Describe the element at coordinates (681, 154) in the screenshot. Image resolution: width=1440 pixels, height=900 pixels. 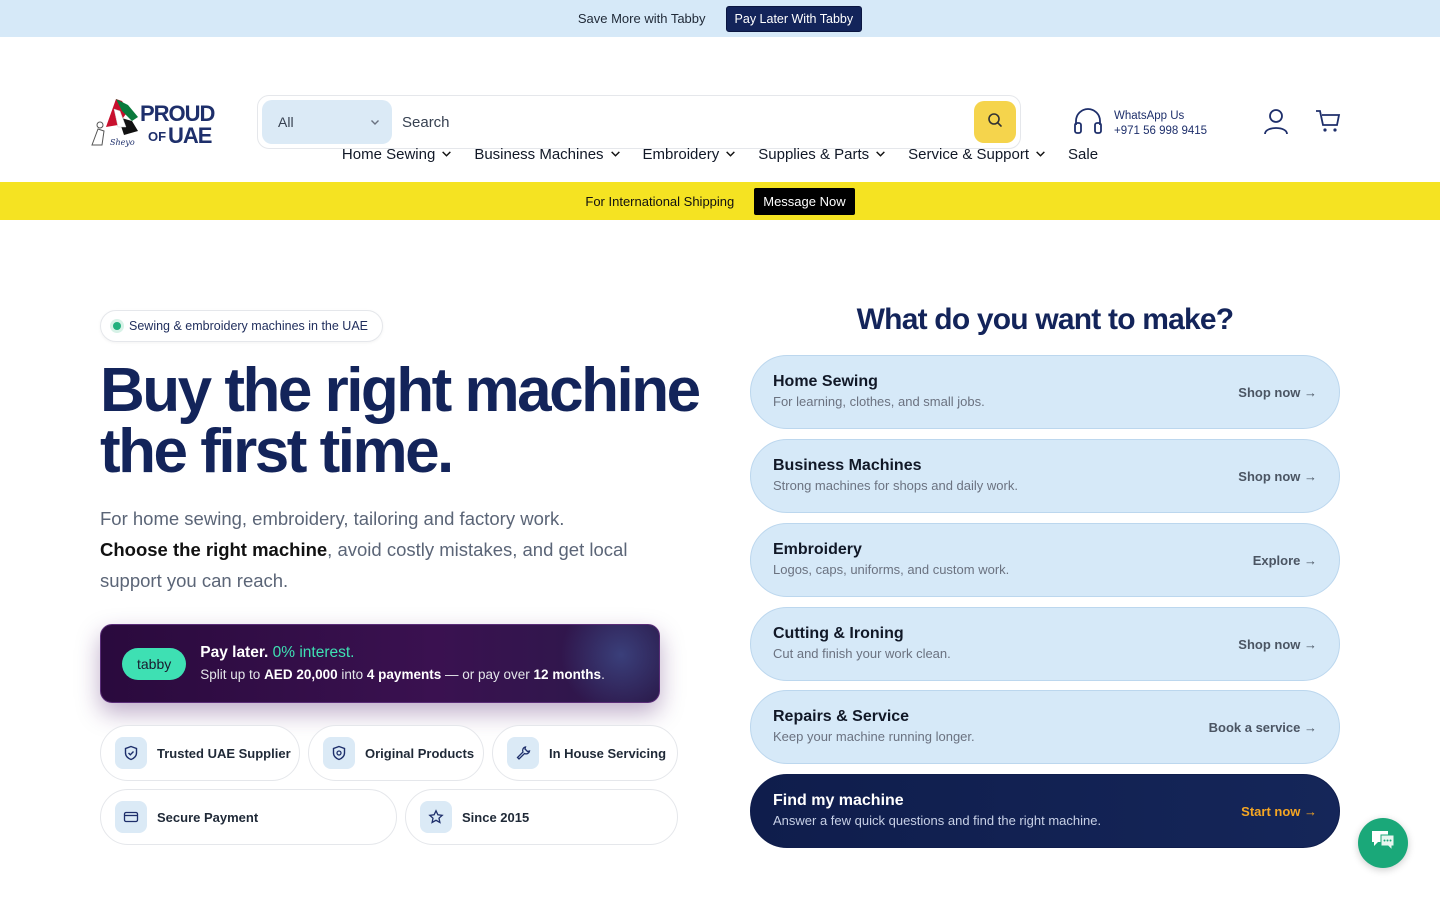
I see `nav-label: Embroidery` at that location.